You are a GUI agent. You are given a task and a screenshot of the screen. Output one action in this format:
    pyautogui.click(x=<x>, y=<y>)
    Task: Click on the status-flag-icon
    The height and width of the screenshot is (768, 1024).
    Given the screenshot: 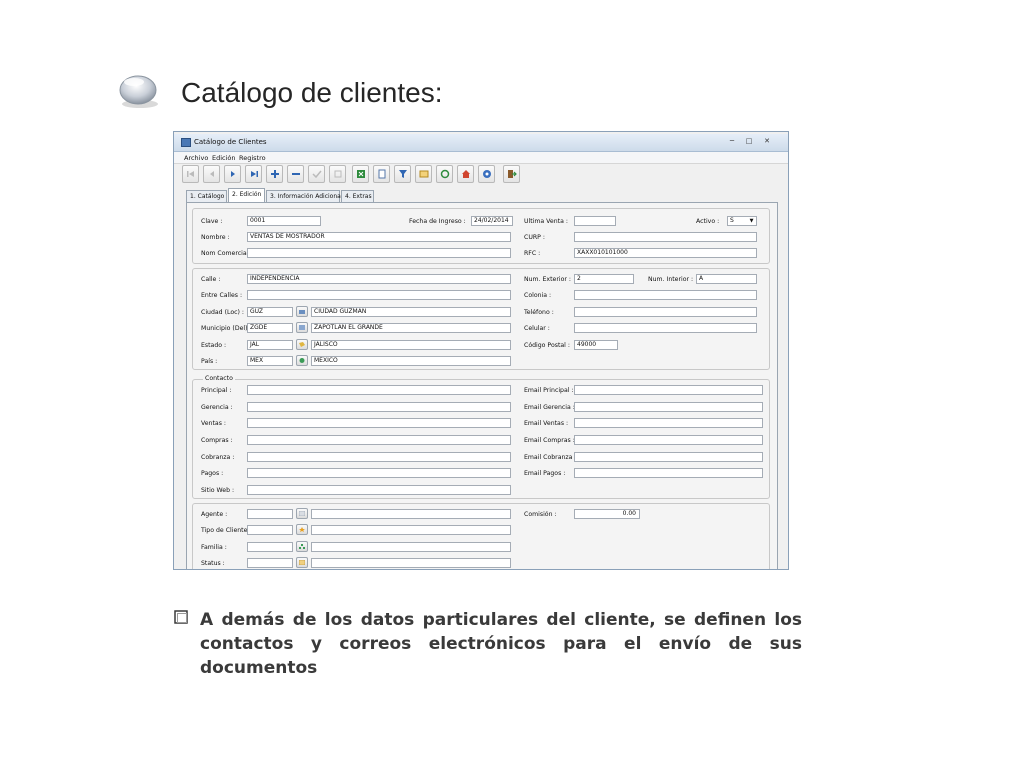 What is the action you would take?
    pyautogui.click(x=302, y=562)
    